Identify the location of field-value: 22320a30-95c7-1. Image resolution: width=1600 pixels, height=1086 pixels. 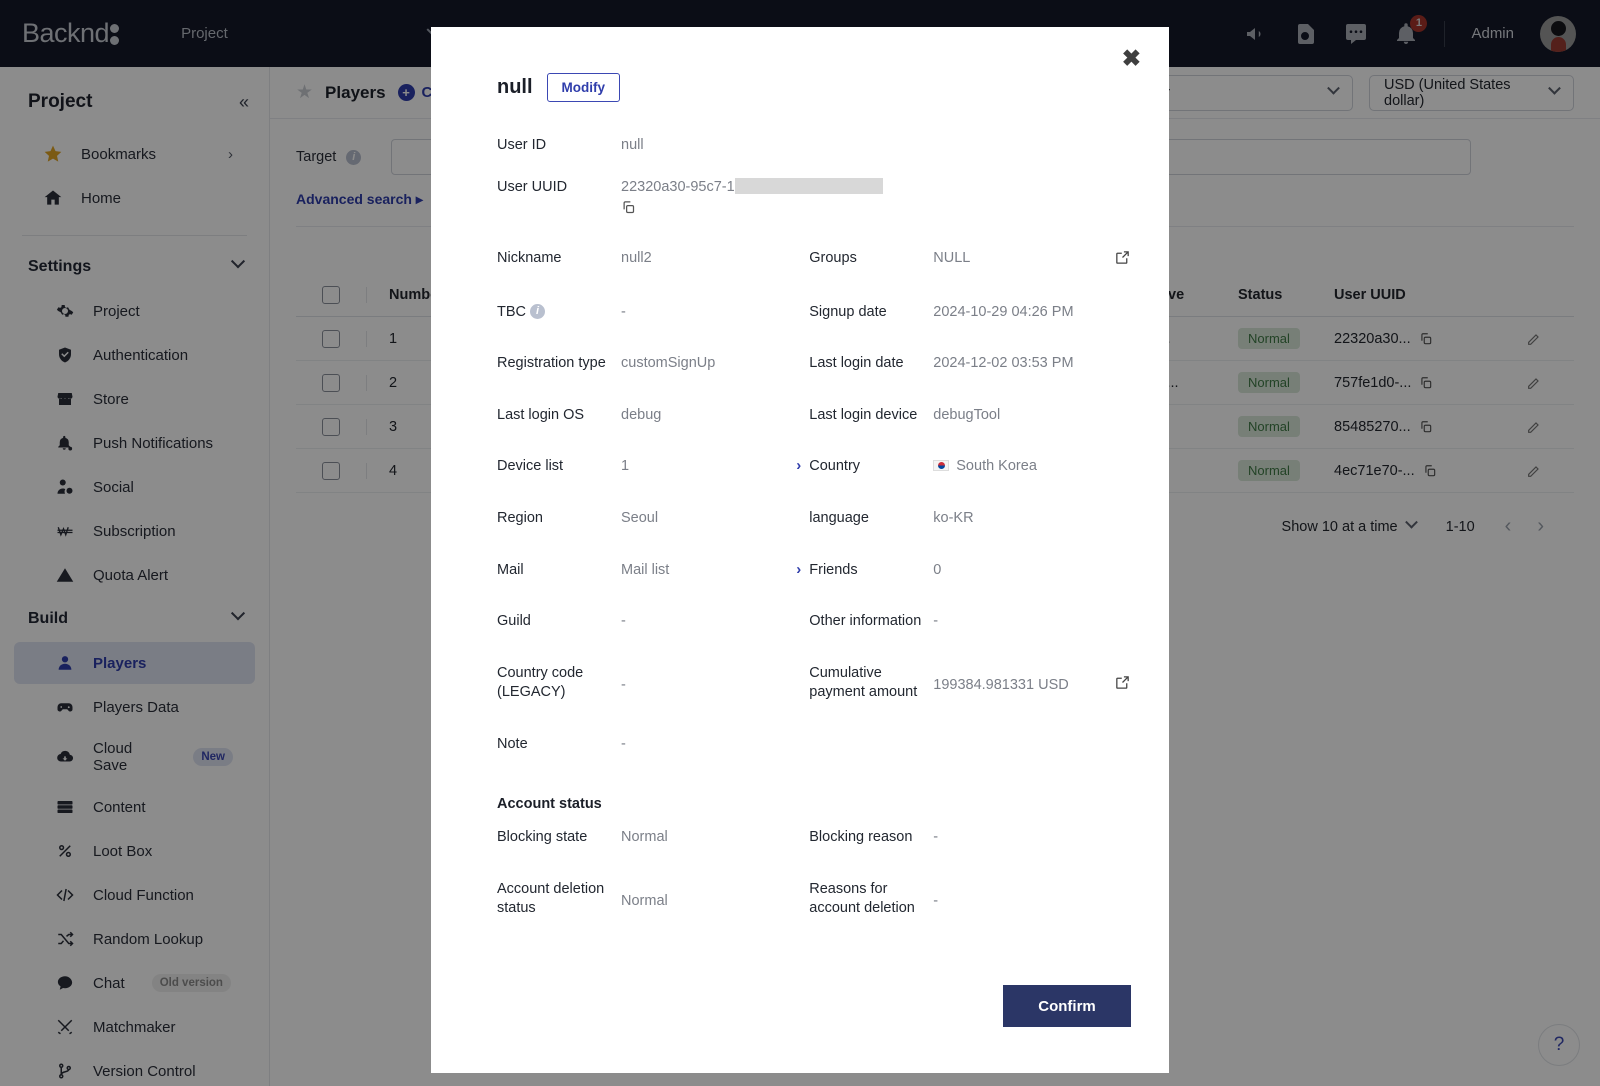
(678, 186).